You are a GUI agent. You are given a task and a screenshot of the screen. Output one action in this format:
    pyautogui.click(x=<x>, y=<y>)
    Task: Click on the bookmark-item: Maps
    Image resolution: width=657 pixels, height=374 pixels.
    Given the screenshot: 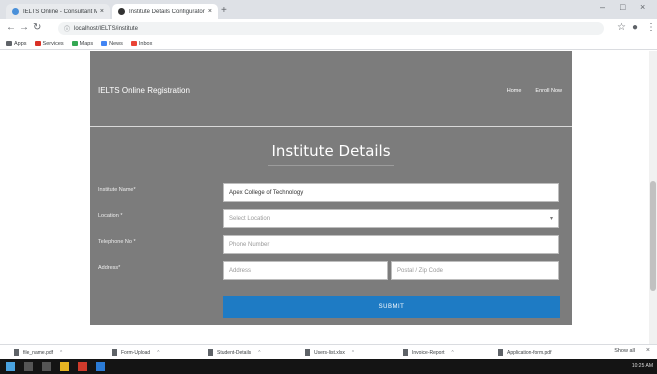 What is the action you would take?
    pyautogui.click(x=82, y=44)
    